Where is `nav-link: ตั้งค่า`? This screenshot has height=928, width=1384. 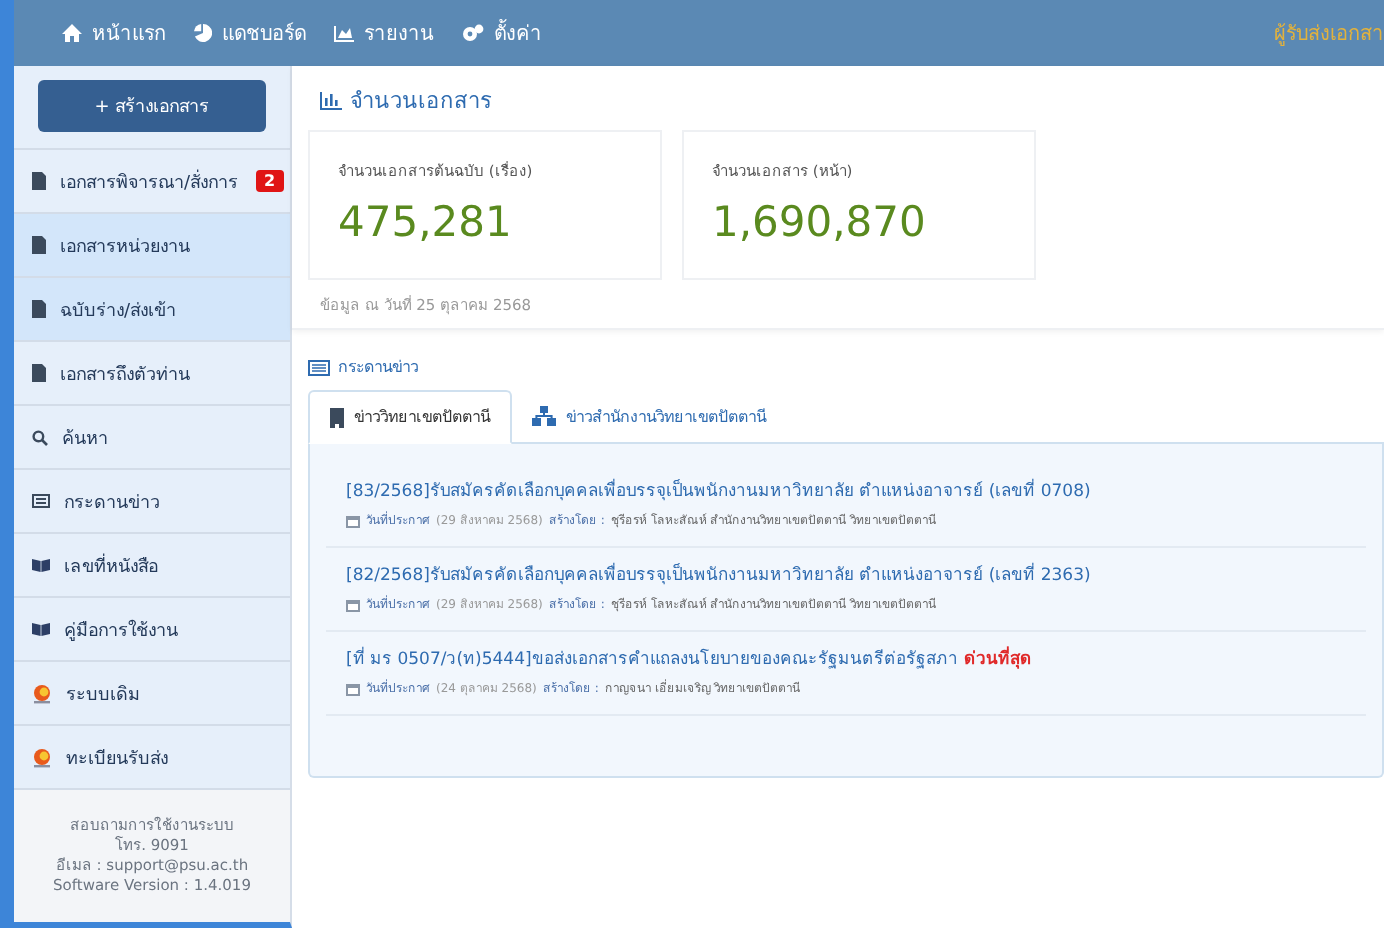 nav-link: ตั้งค่า is located at coordinates (502, 33).